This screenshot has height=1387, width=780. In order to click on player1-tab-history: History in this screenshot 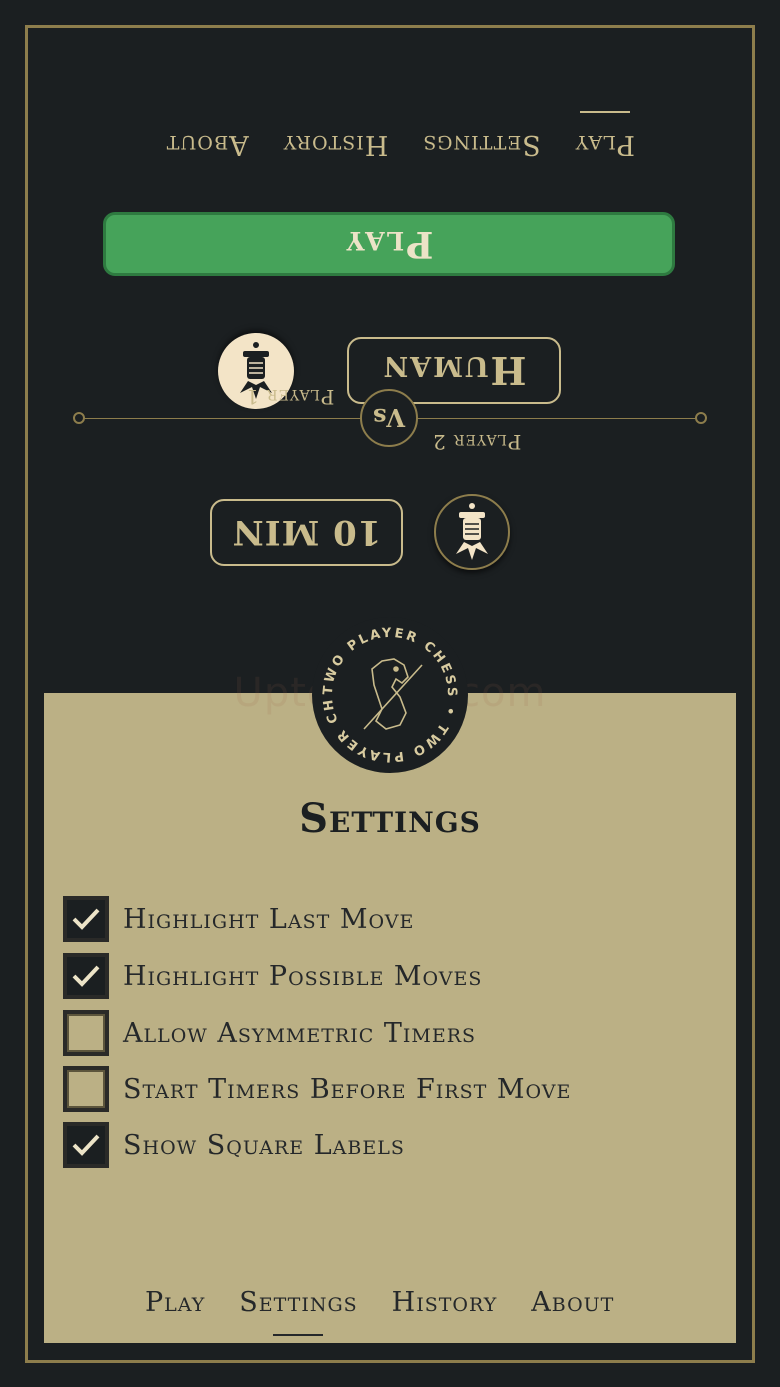, I will do `click(336, 144)`.